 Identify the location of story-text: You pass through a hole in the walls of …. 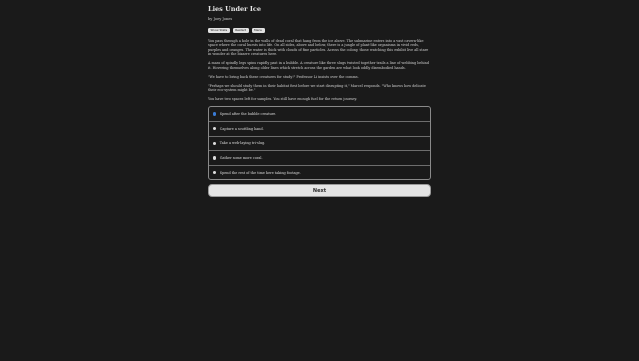
(319, 71).